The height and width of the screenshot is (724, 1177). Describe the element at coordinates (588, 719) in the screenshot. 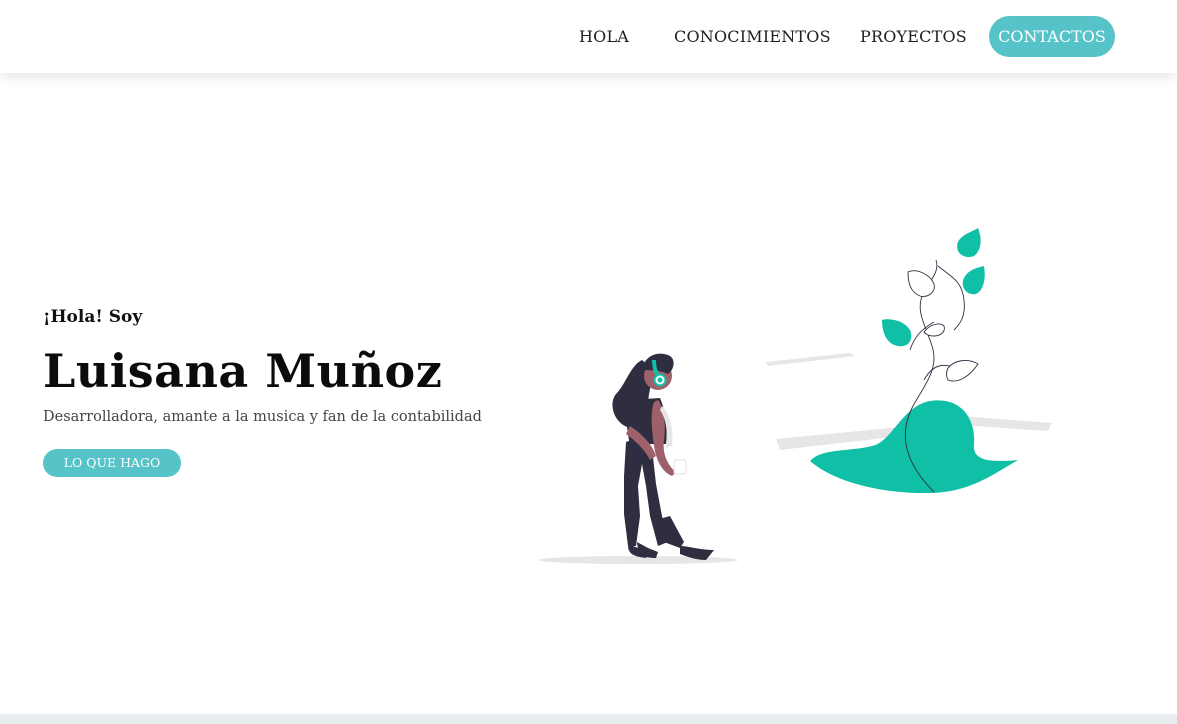

I see `section-divider` at that location.